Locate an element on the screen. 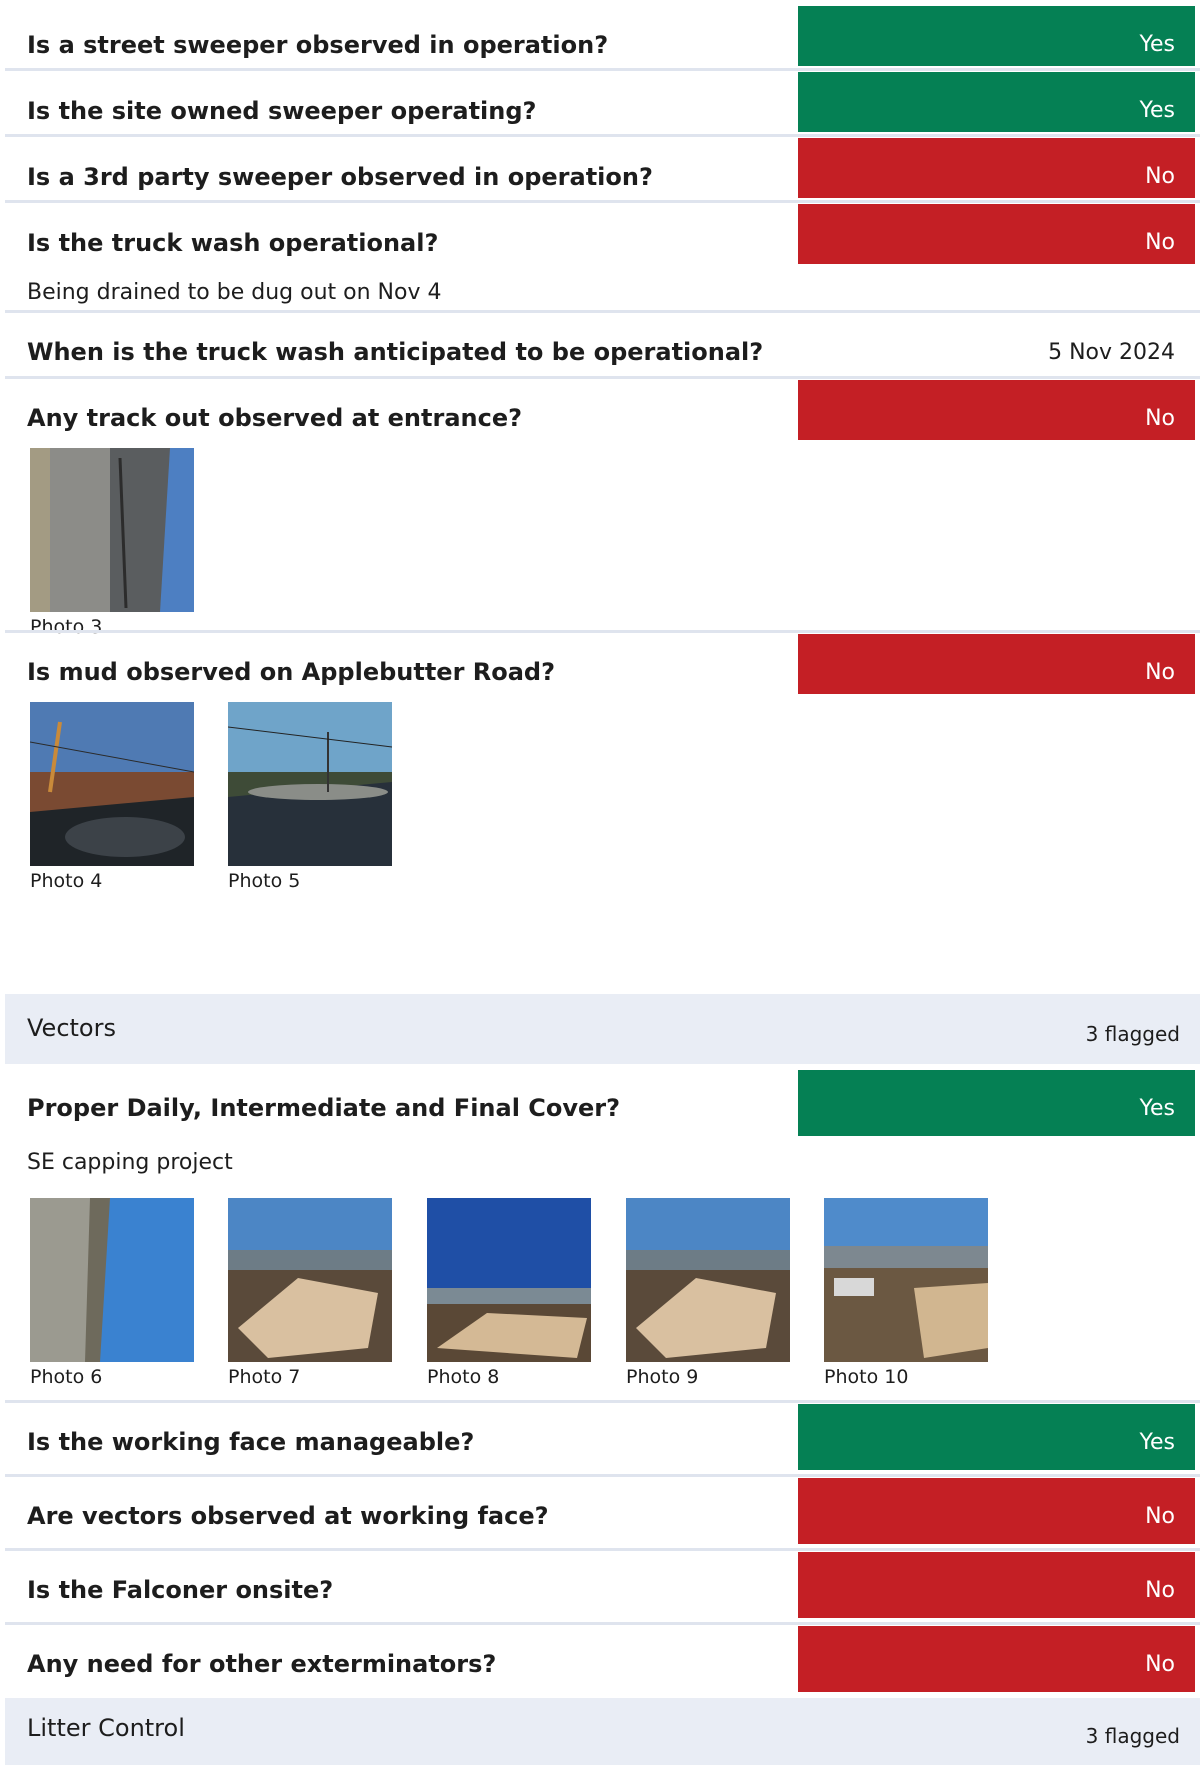 Image resolution: width=1200 pixels, height=1765 pixels. section-header-vectors: Vectors 3 flagged is located at coordinates (602, 1029).